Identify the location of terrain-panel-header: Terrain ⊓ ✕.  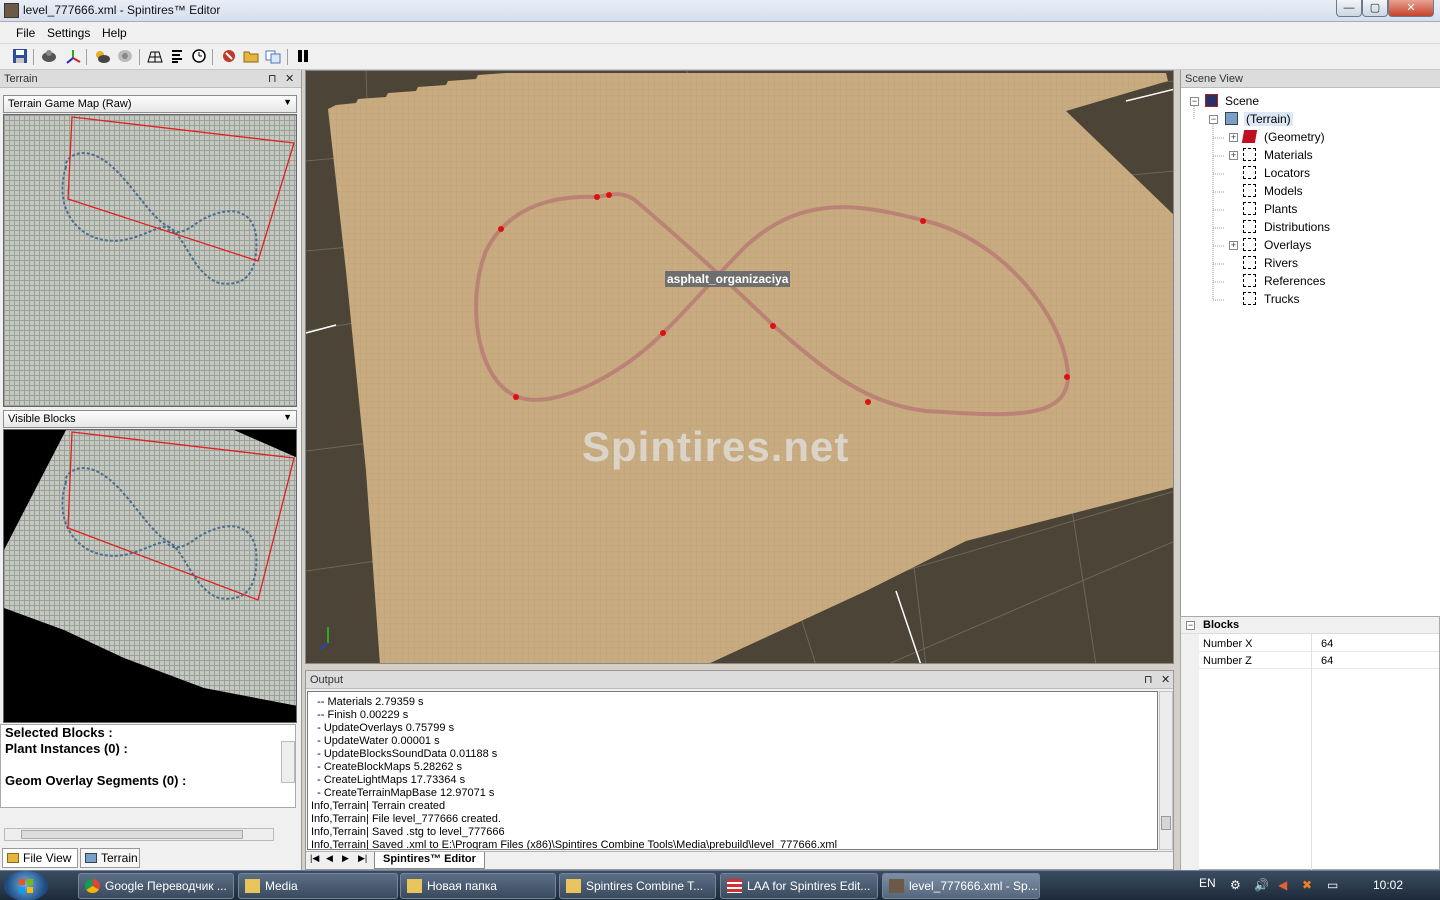
(150, 79).